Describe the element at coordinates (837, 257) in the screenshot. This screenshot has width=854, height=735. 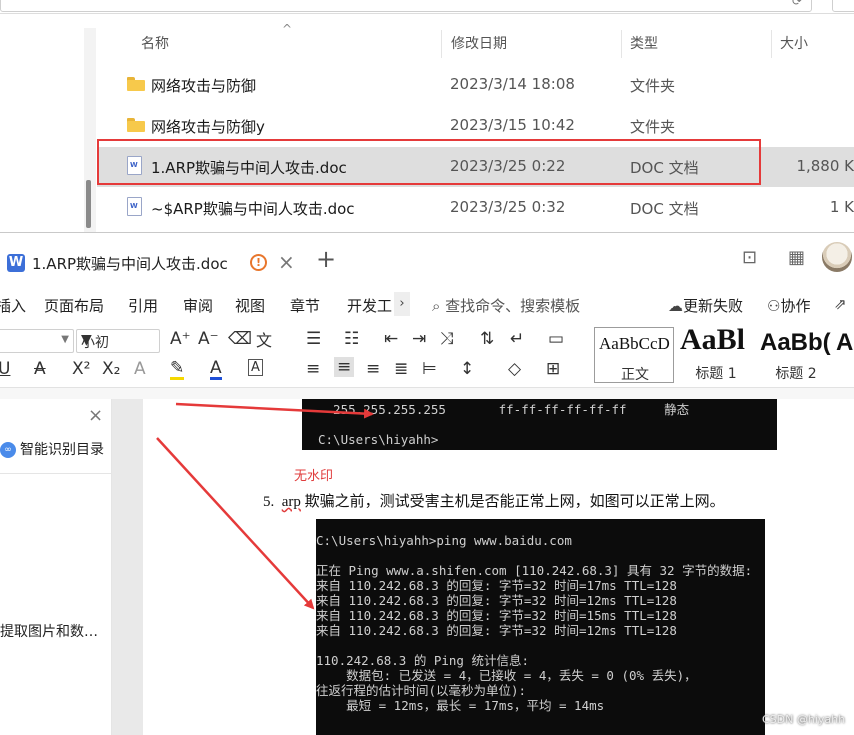
I see `user-avatar` at that location.